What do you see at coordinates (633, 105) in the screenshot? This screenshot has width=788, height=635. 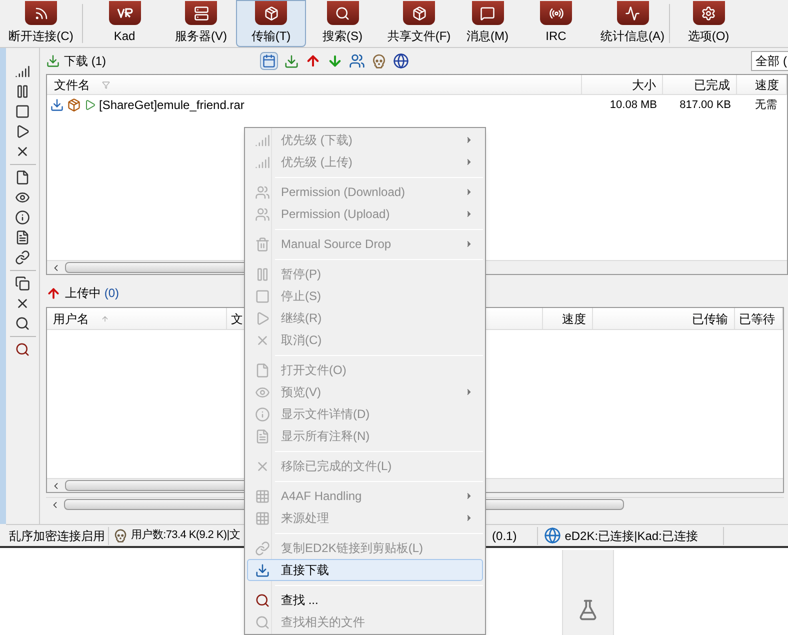 I see `table-cell-text: 10.08 MB` at bounding box center [633, 105].